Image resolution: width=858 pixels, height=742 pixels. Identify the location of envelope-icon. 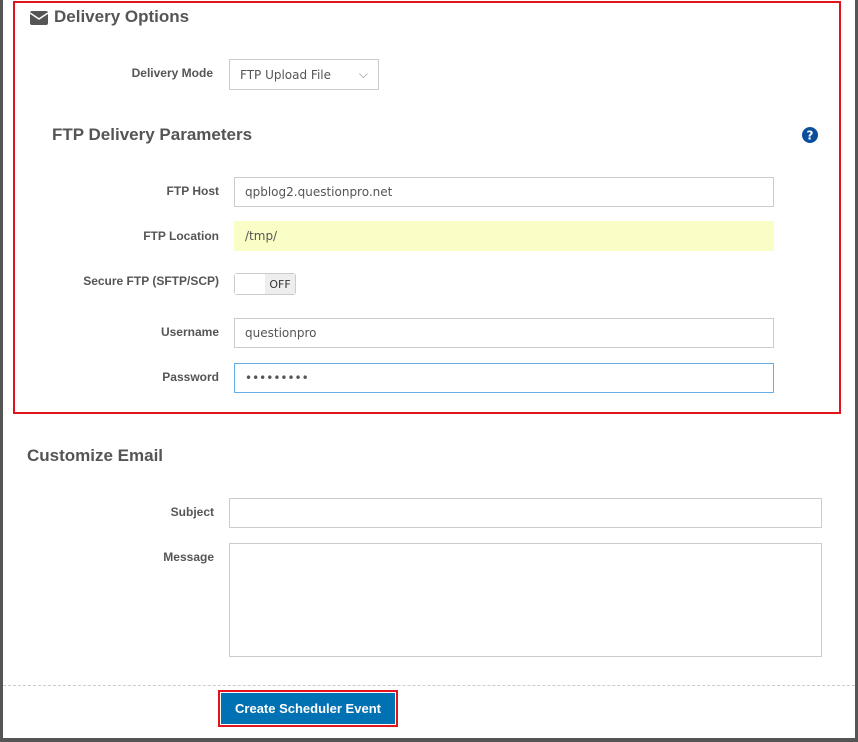
(39, 18).